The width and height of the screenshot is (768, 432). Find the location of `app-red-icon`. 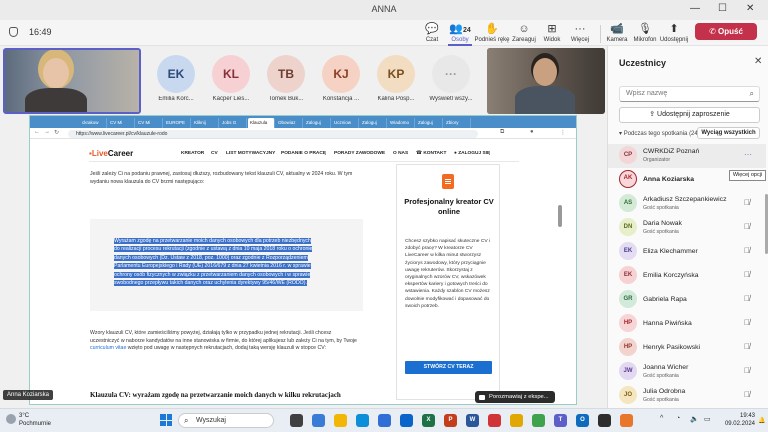

app-red-icon is located at coordinates (494, 420).